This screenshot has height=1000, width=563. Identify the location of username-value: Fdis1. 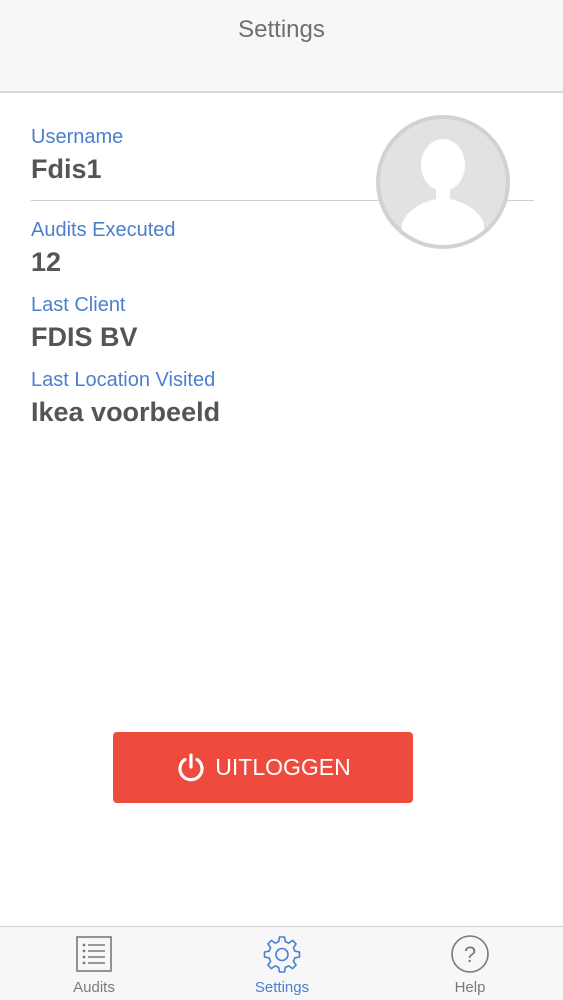
(66, 169).